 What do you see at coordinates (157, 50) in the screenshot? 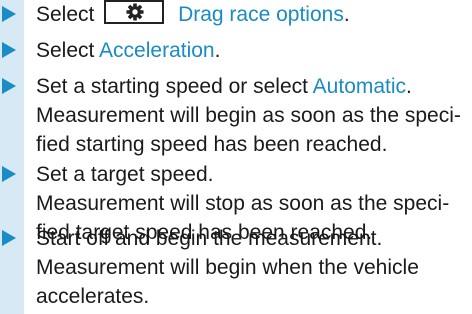
I see `acceleration-link: Acceleration` at bounding box center [157, 50].